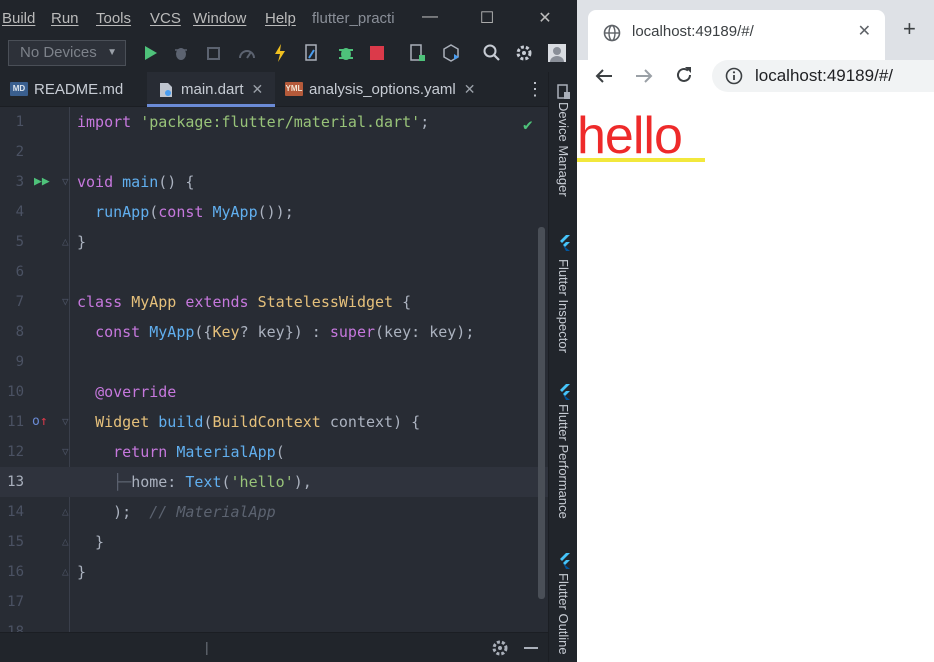 The height and width of the screenshot is (662, 934). I want to click on side-panel-flutter-outline: Flutter Outline, so click(563, 604).